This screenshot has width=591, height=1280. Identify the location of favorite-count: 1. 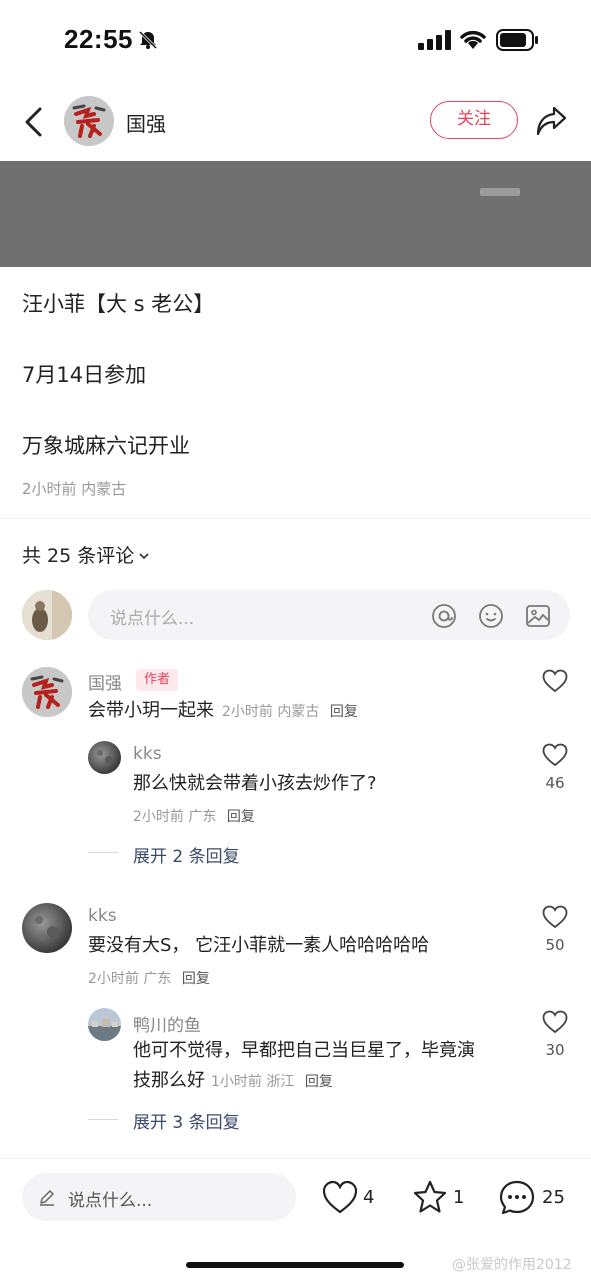
(459, 1197).